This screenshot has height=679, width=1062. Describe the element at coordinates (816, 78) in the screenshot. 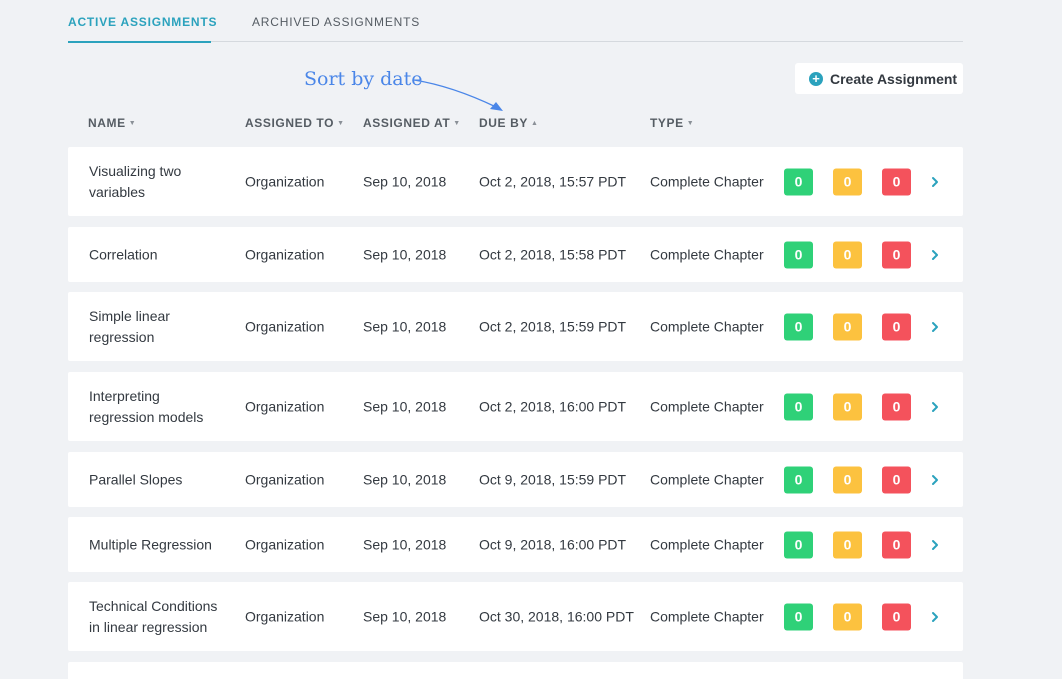

I see `plus-circle-icon: +` at that location.